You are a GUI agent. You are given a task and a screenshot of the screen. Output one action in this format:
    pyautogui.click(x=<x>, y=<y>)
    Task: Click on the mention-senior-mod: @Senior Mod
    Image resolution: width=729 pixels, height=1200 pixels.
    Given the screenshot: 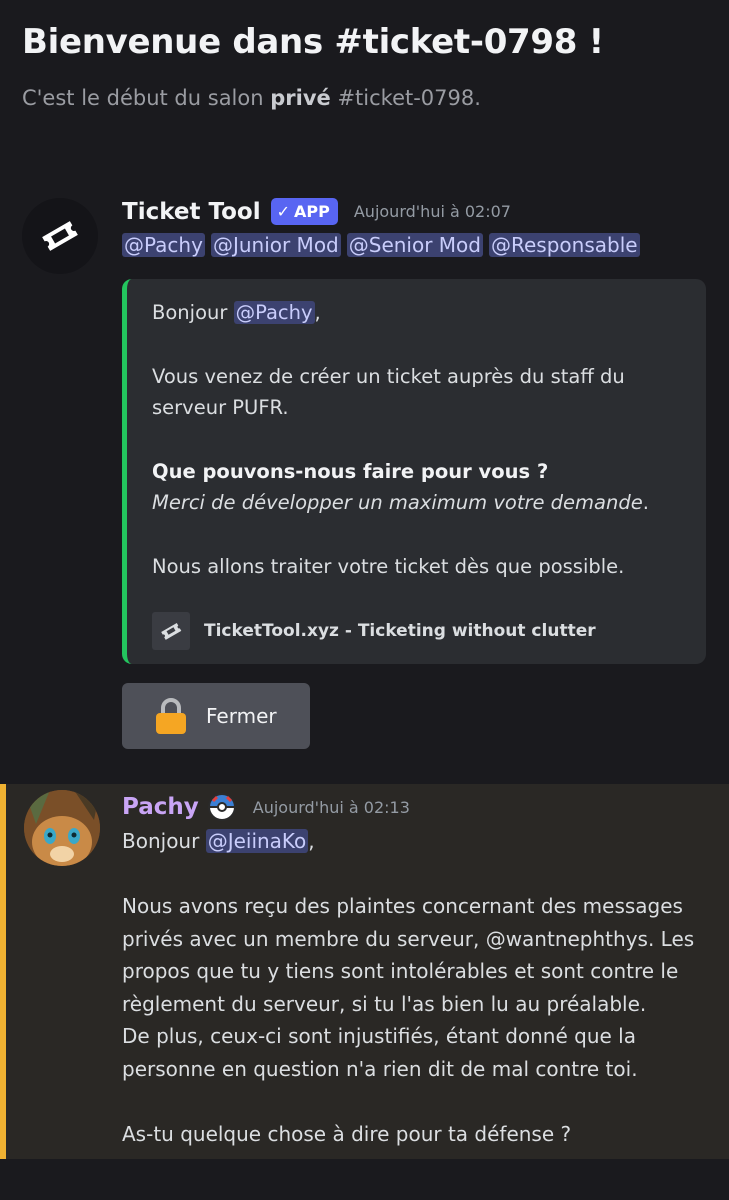 What is the action you would take?
    pyautogui.click(x=414, y=245)
    